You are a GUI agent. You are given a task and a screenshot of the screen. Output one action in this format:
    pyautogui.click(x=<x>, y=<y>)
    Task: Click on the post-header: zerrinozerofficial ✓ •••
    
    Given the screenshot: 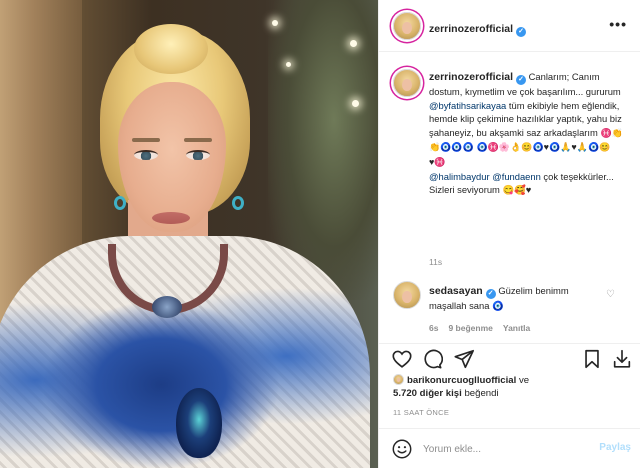 What is the action you would take?
    pyautogui.click(x=509, y=26)
    